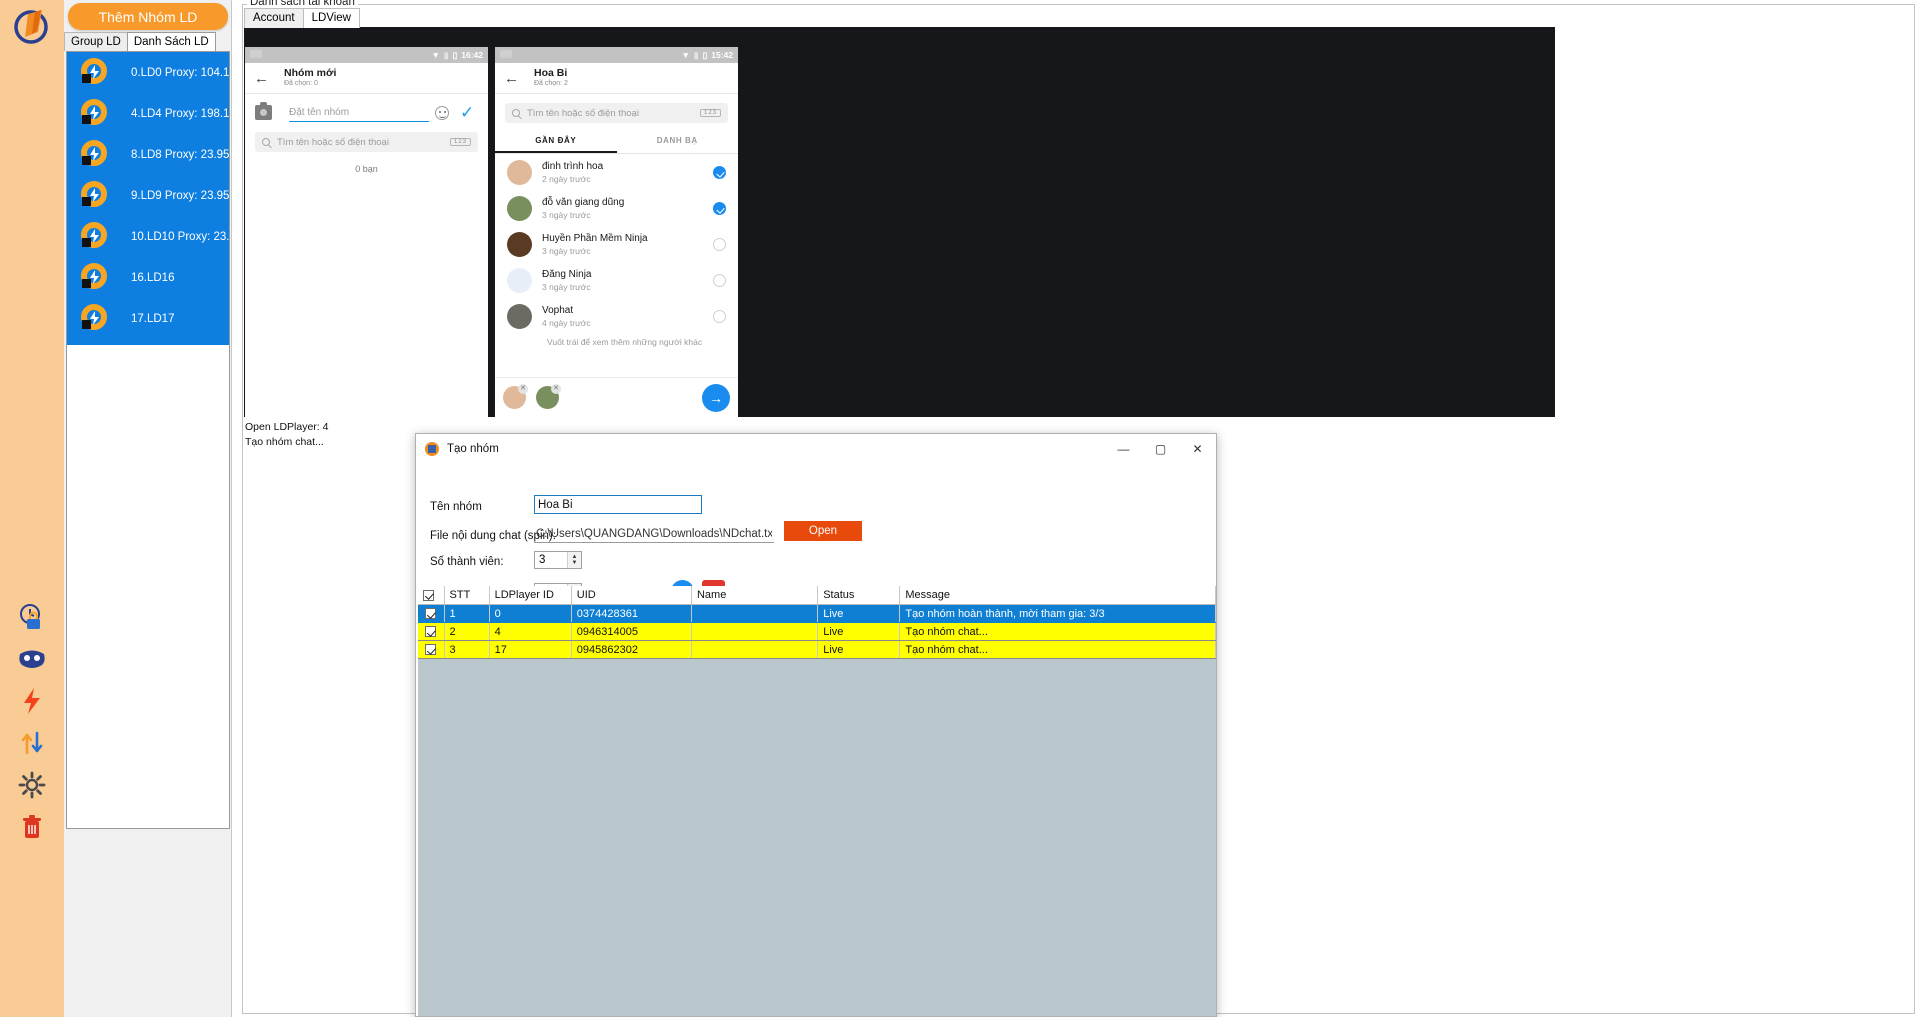 The height and width of the screenshot is (1017, 1919). What do you see at coordinates (32, 617) in the screenshot?
I see `history-lock-icon` at bounding box center [32, 617].